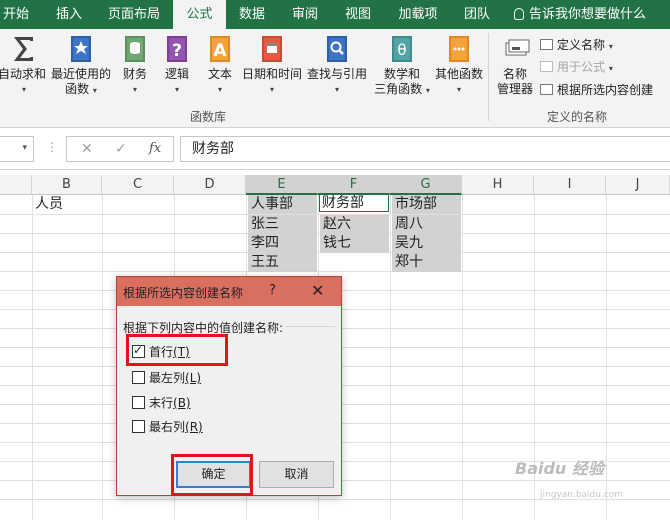 The image size is (670, 520). Describe the element at coordinates (135, 66) in the screenshot. I see `financial-button: 财务 ▾` at that location.